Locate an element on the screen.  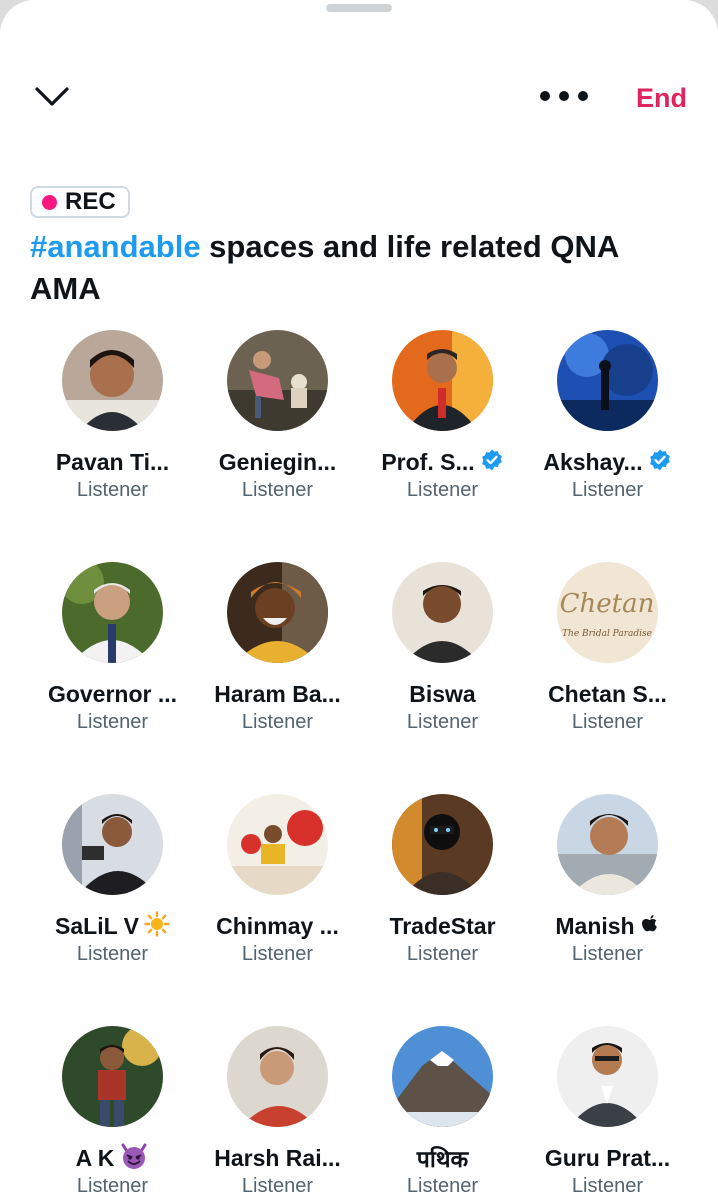
participant-name: पथिक is located at coordinates (442, 1159).